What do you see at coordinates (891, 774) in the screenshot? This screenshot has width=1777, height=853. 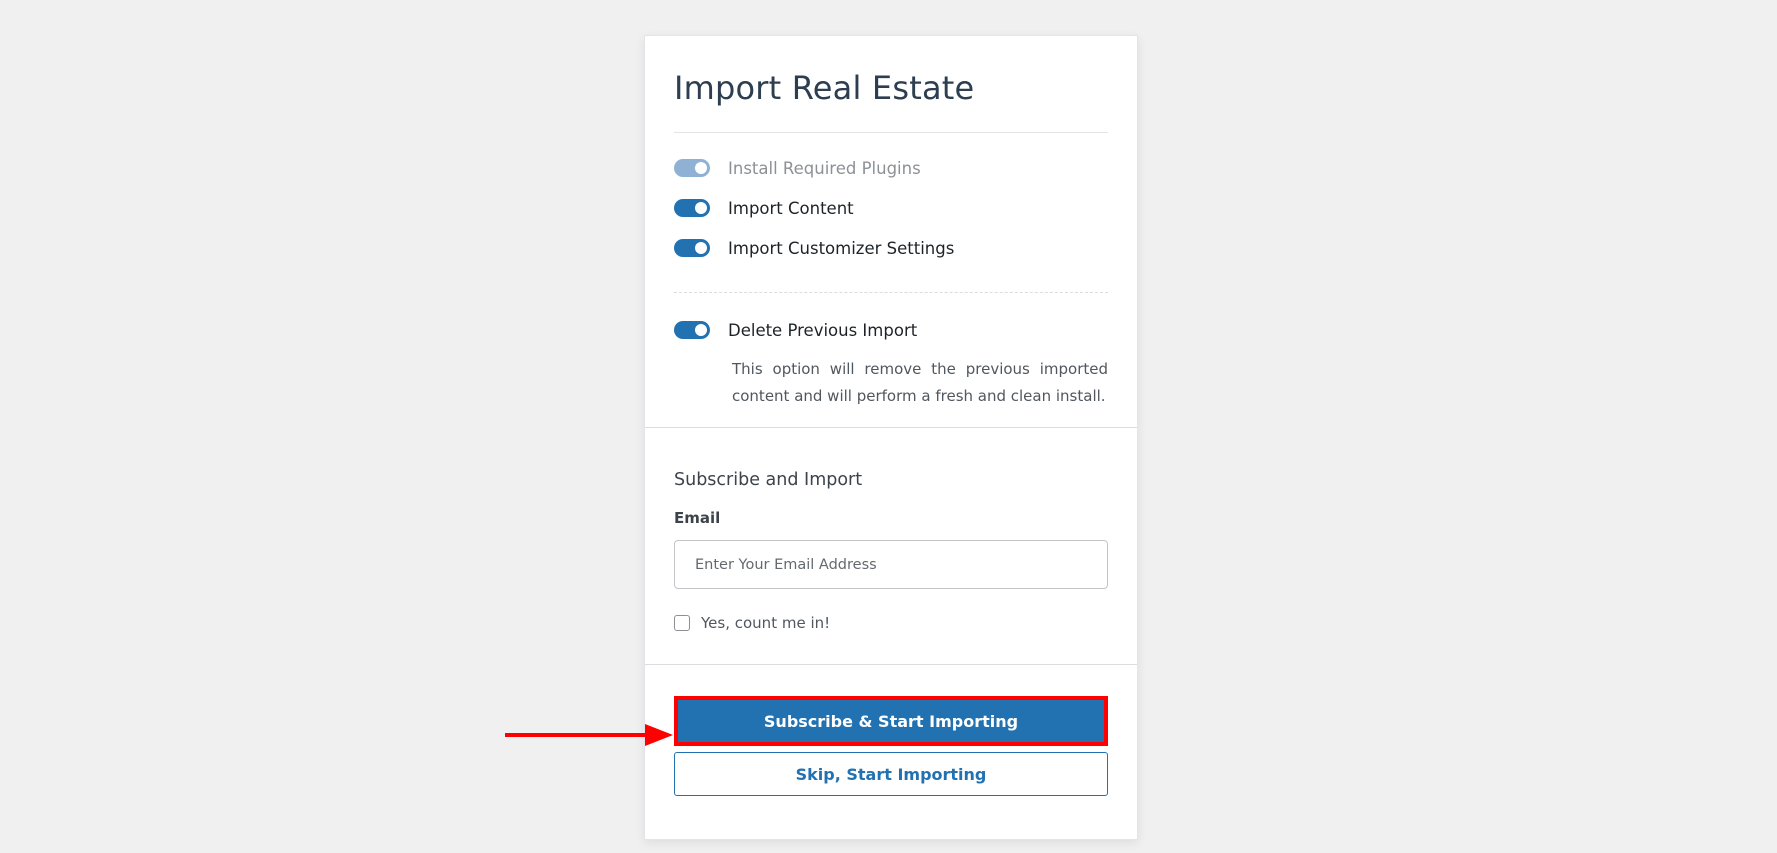 I see `skip-start-importing-button: Skip, Start Importing` at bounding box center [891, 774].